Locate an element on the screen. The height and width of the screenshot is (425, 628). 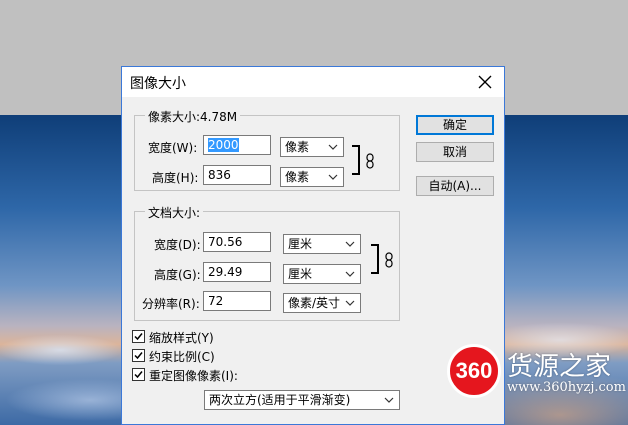
resolution-unit: 像素/英寸 is located at coordinates (314, 303).